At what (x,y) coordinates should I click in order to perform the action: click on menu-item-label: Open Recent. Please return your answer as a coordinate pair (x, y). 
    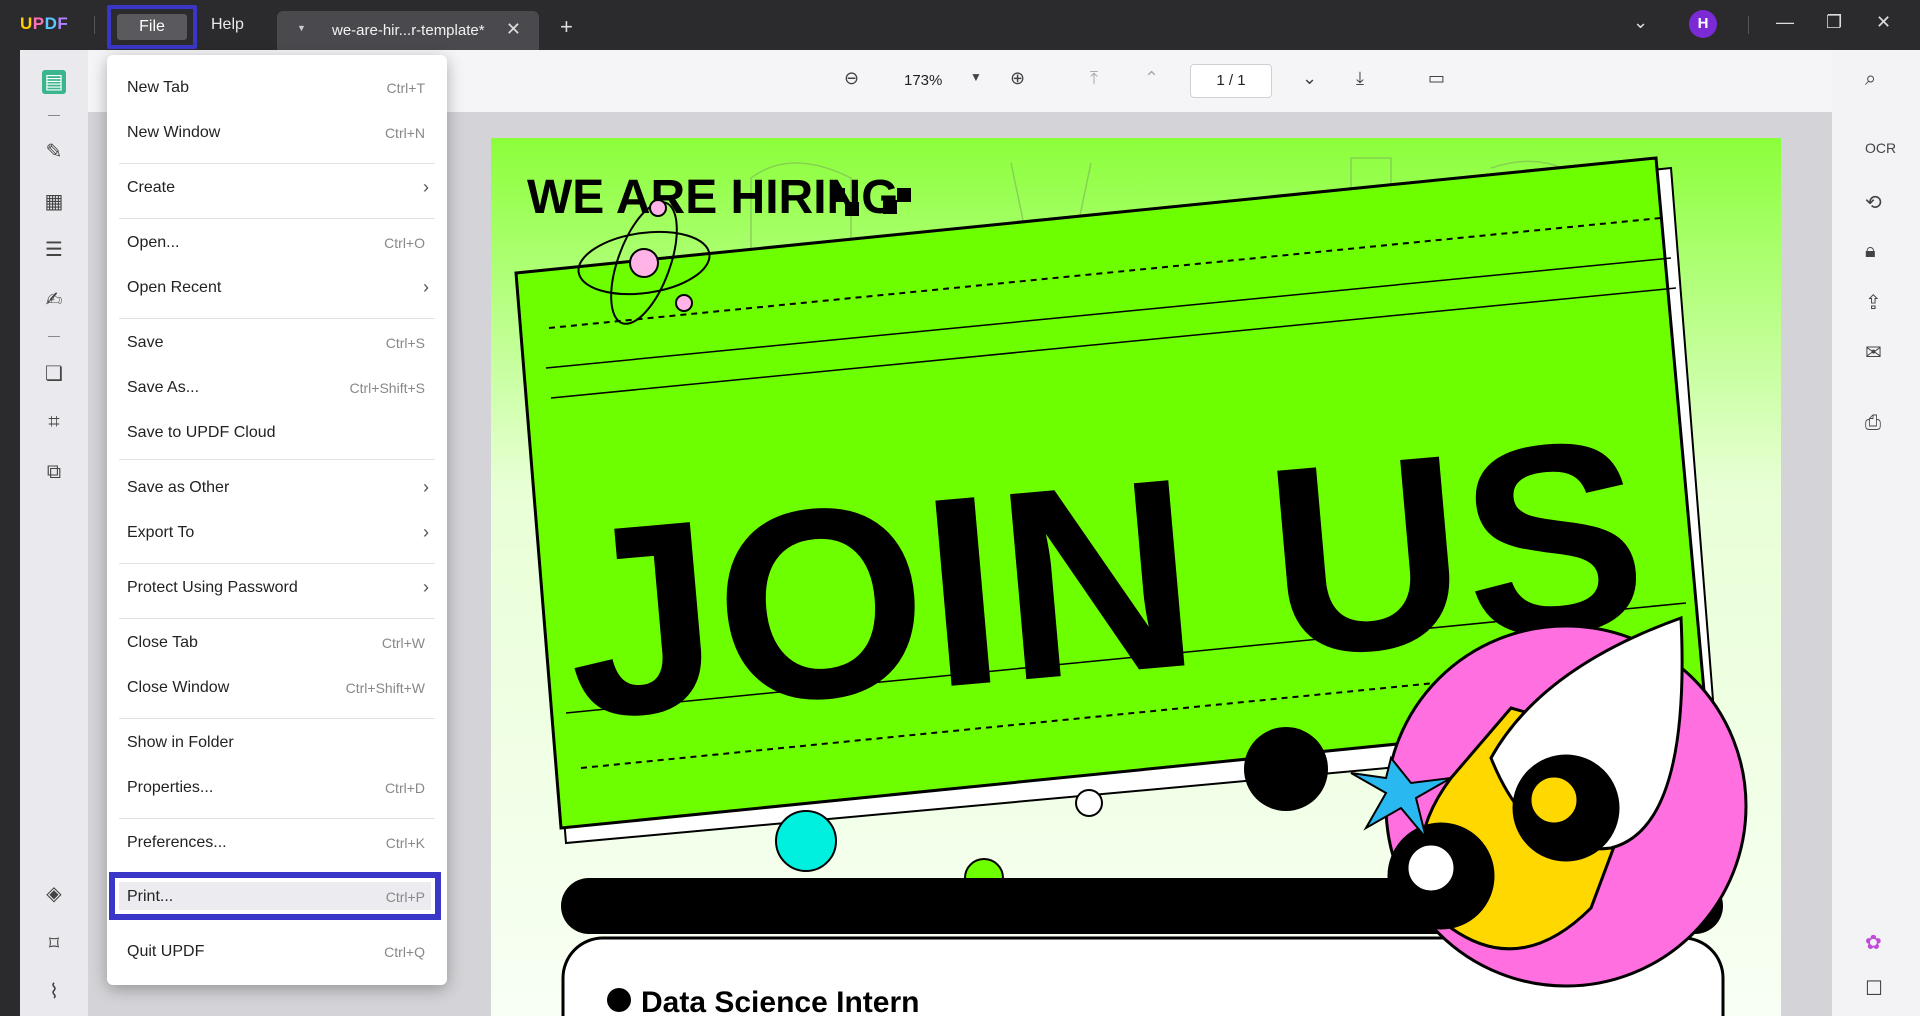
    Looking at the image, I should click on (174, 287).